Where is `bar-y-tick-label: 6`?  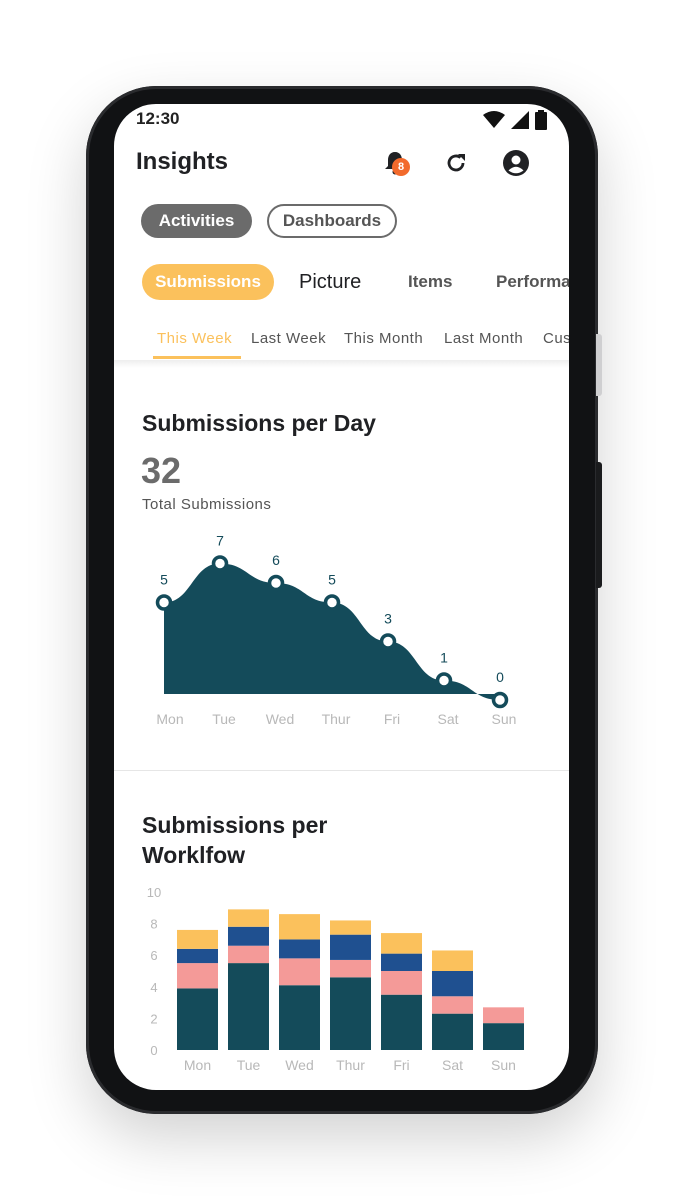 bar-y-tick-label: 6 is located at coordinates (153, 955).